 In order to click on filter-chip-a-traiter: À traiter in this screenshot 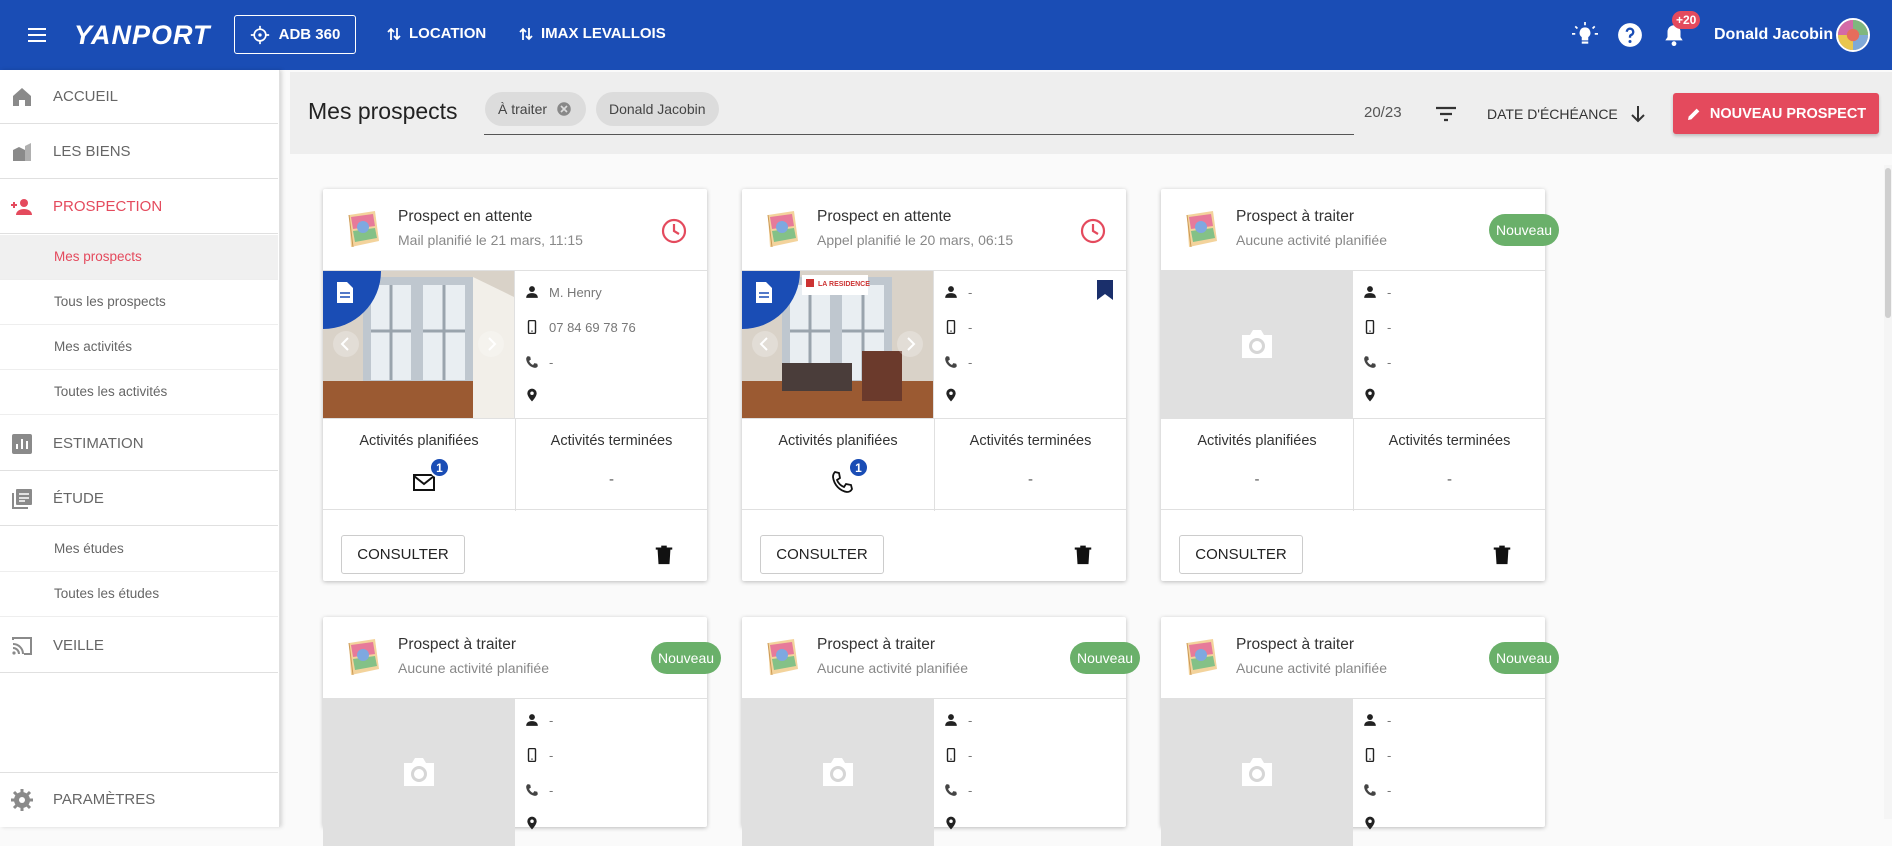, I will do `click(536, 109)`.